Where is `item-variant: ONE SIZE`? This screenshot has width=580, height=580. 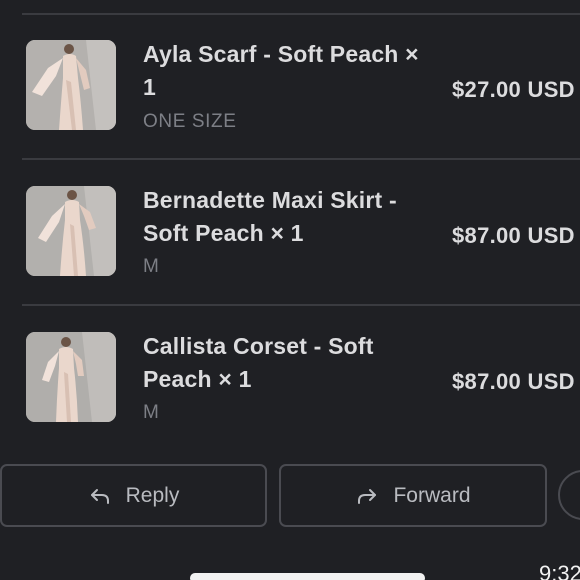
item-variant: ONE SIZE is located at coordinates (190, 121).